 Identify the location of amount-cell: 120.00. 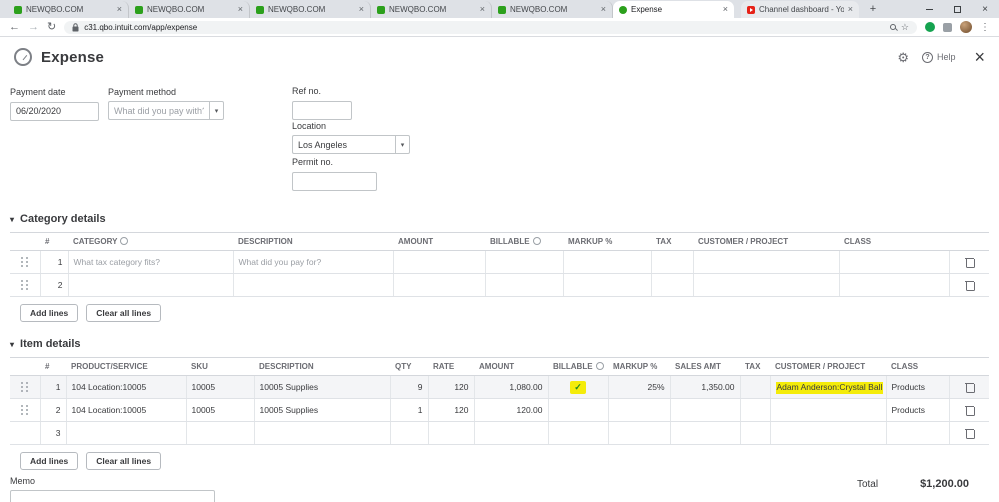
(510, 410).